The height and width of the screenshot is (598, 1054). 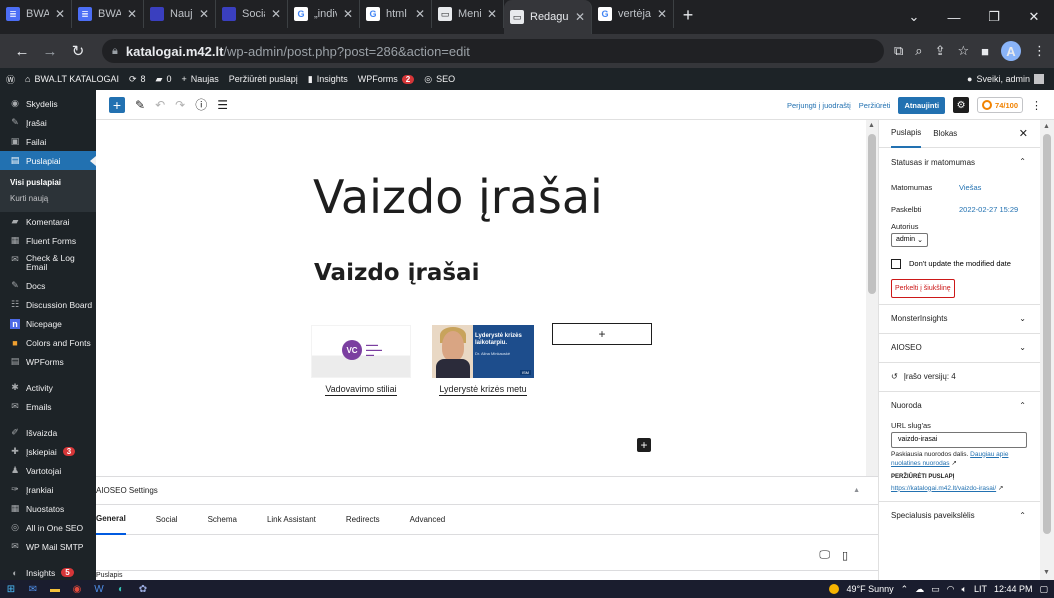 I want to click on adminbar-seo: ◎ SEO, so click(x=439, y=79).